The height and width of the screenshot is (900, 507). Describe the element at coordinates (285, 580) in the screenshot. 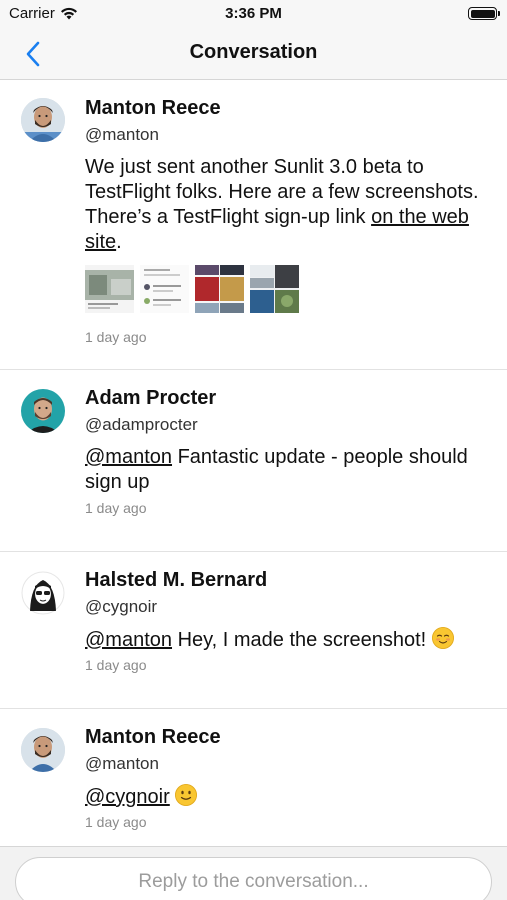

I see `author-name: Halsted M. Bernard` at that location.